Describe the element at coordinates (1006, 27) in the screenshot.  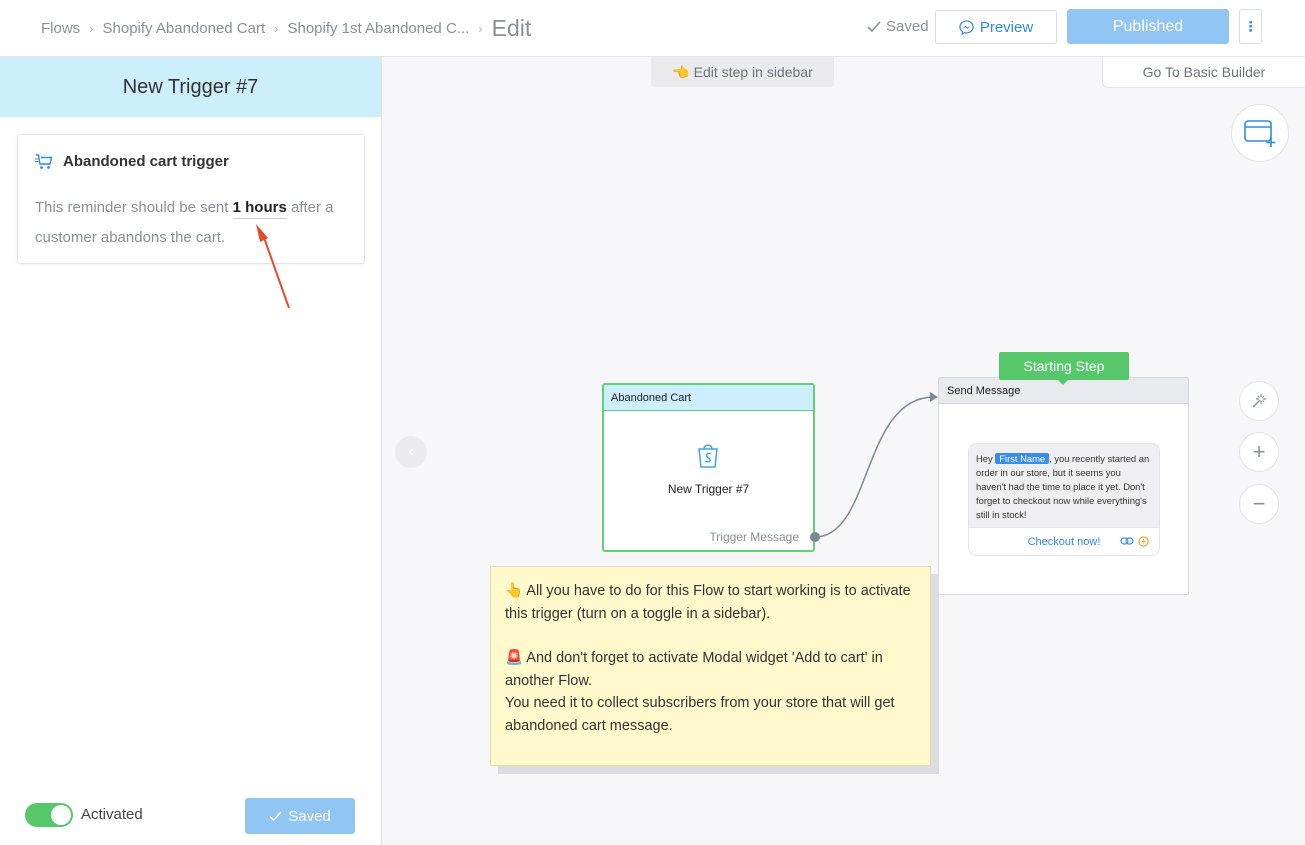
I see `preview-label: Preview` at that location.